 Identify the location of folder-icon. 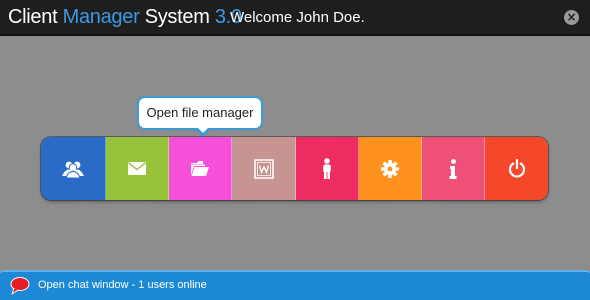
(200, 168).